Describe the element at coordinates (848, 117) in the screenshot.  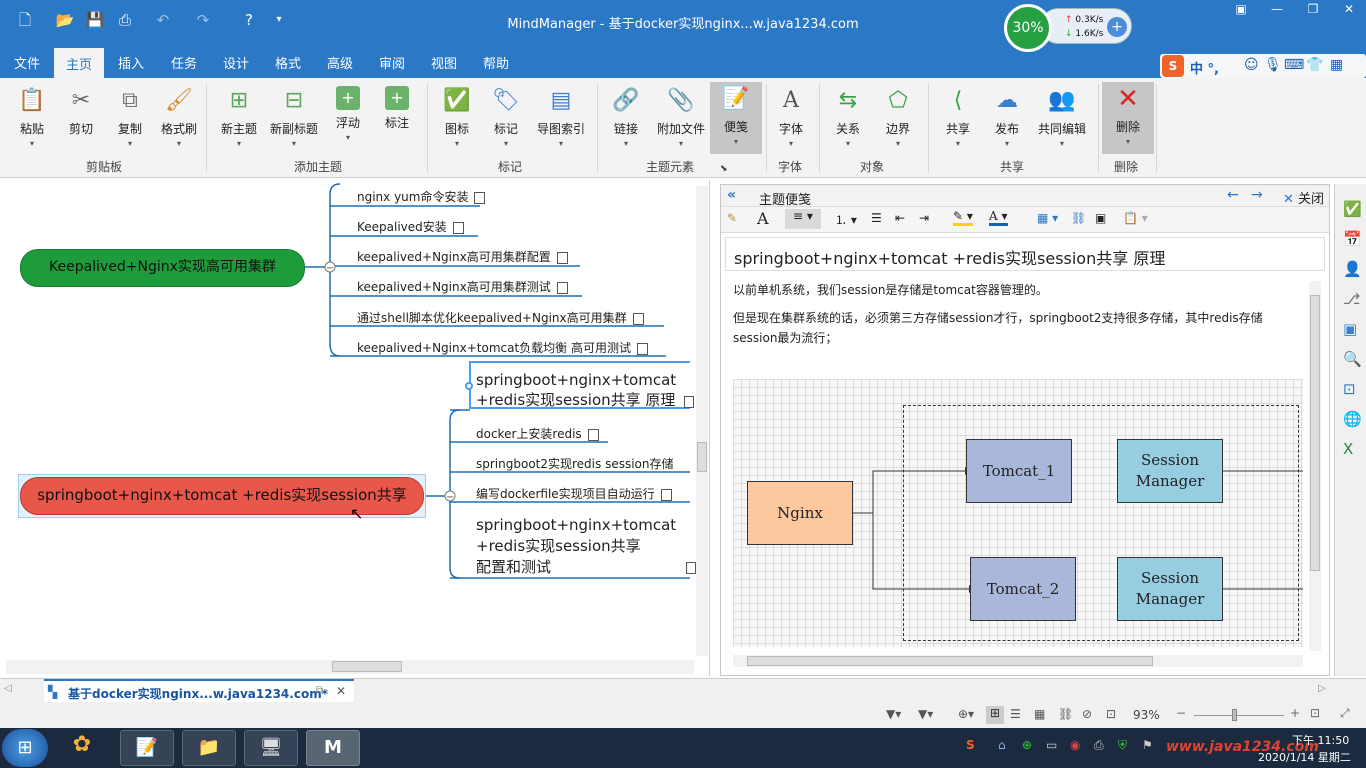
I see `relationship-button: ⇆ 关系 ▾` at that location.